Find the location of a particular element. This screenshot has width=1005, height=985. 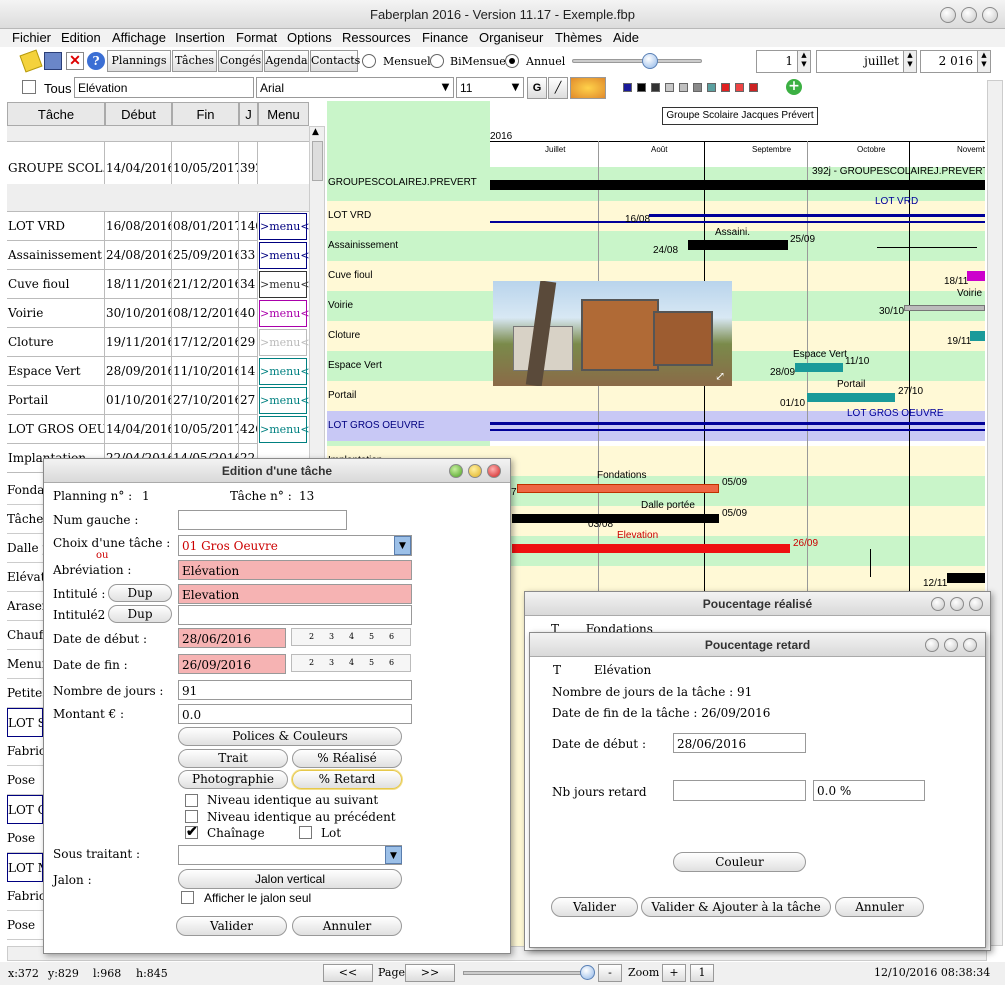

trait-button: Trait is located at coordinates (233, 758).